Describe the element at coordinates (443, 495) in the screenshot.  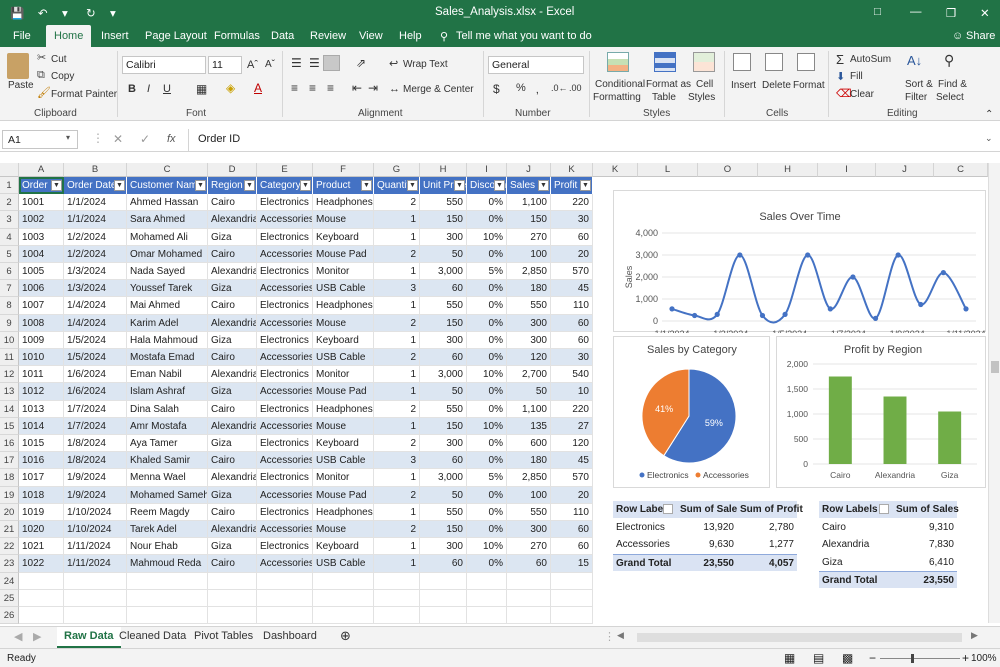
I see `table-cell: 50` at that location.